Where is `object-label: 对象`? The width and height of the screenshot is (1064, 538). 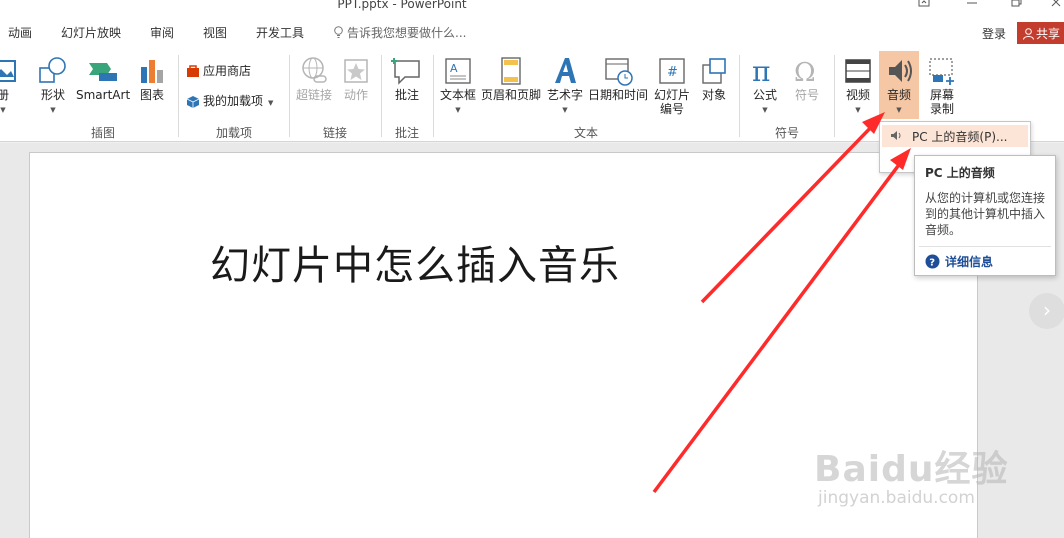 object-label: 对象 is located at coordinates (713, 95).